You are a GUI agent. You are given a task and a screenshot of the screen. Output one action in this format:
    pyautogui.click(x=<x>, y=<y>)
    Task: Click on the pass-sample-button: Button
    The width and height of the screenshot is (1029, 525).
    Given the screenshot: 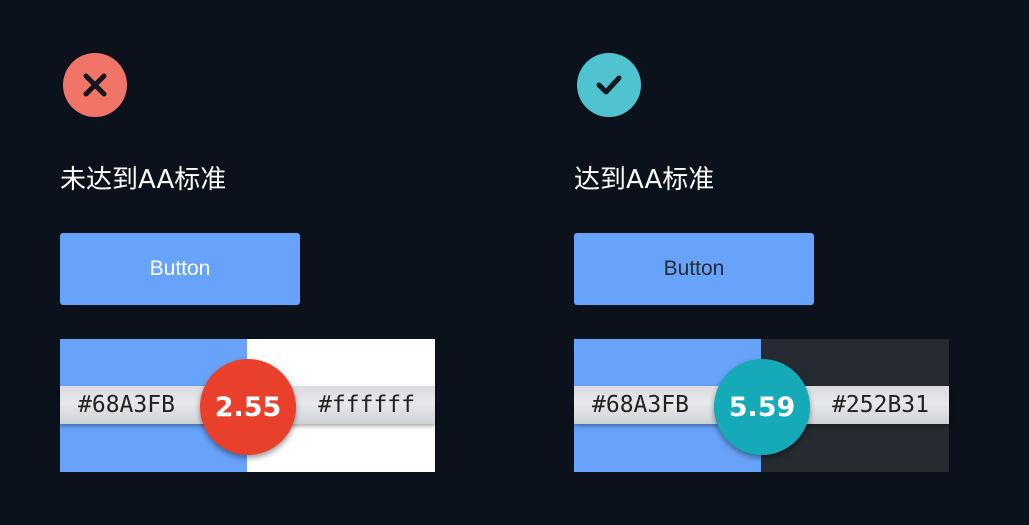 What is the action you would take?
    pyautogui.click(x=694, y=269)
    